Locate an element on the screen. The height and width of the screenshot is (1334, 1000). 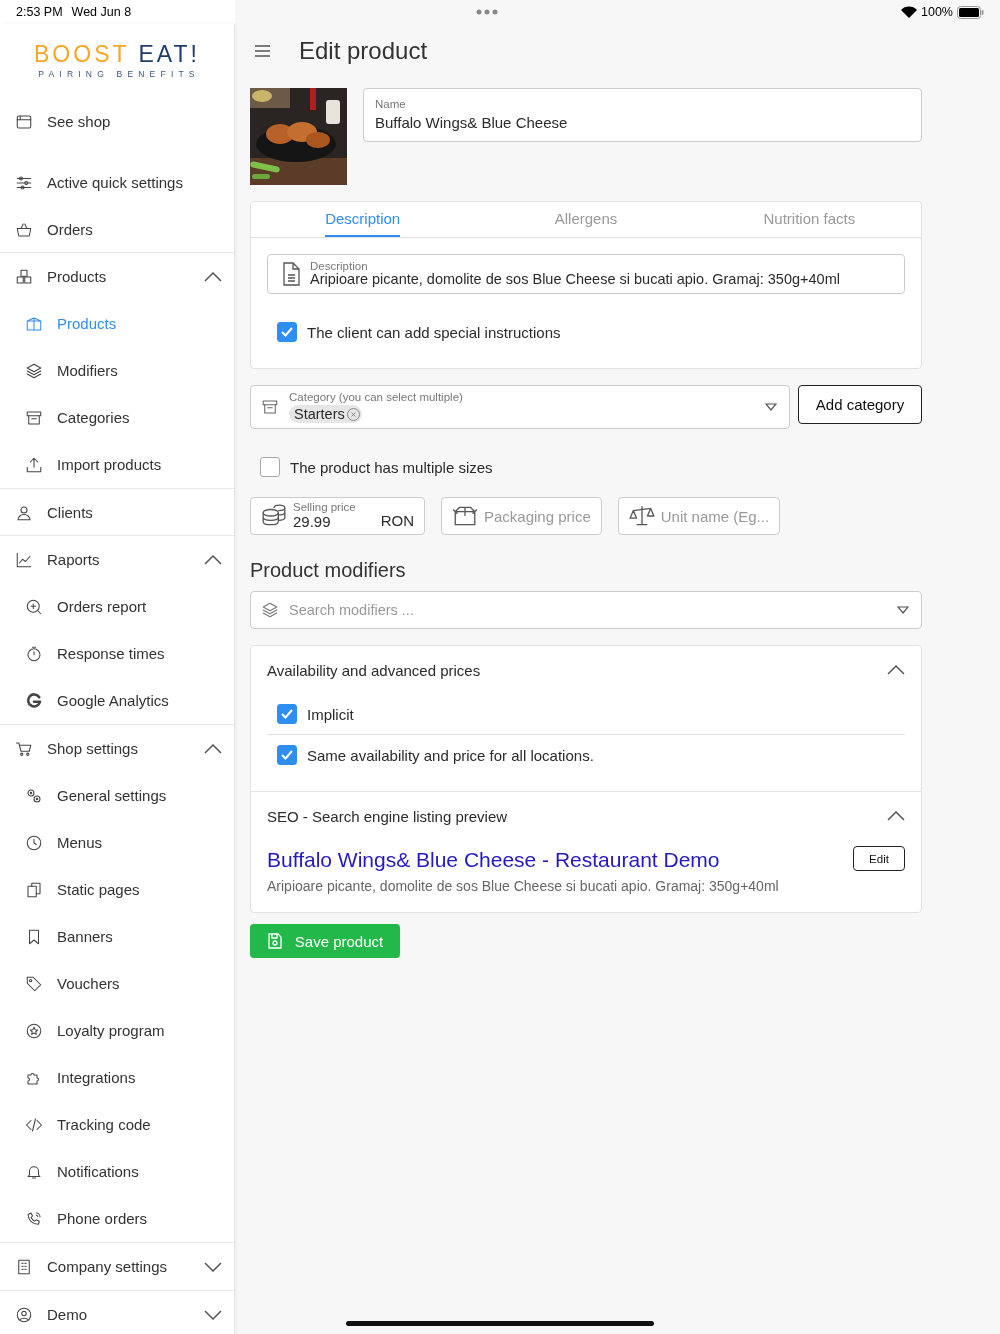
name-field: Name Buffalo Wings& Blue Cheese is located at coordinates (642, 115).